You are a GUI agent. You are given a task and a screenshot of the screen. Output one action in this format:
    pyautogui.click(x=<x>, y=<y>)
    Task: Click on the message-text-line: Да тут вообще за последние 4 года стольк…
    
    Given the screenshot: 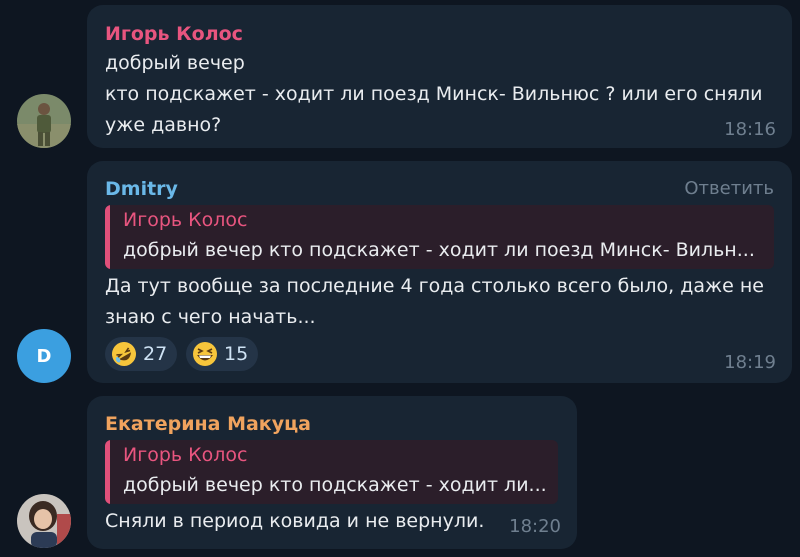 What is the action you would take?
    pyautogui.click(x=434, y=286)
    